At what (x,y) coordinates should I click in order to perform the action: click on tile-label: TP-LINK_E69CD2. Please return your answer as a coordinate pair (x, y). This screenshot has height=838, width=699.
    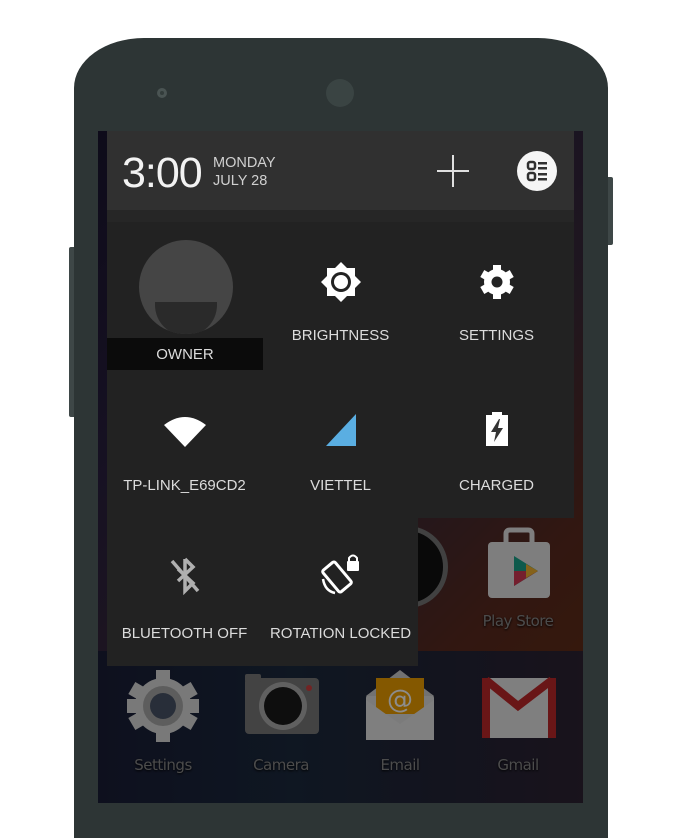
    Looking at the image, I should click on (184, 485).